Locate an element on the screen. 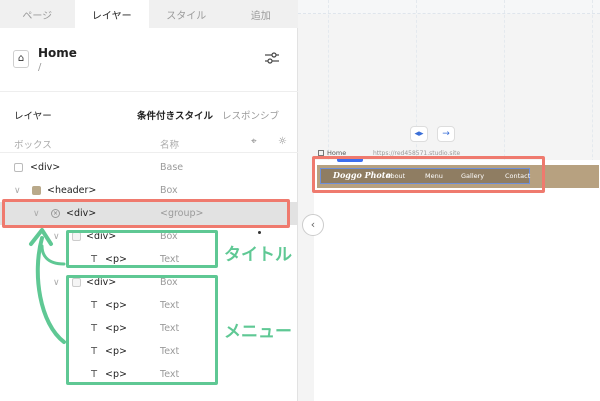 This screenshot has width=600, height=401. chevron-left-icon: ‹ is located at coordinates (313, 225).